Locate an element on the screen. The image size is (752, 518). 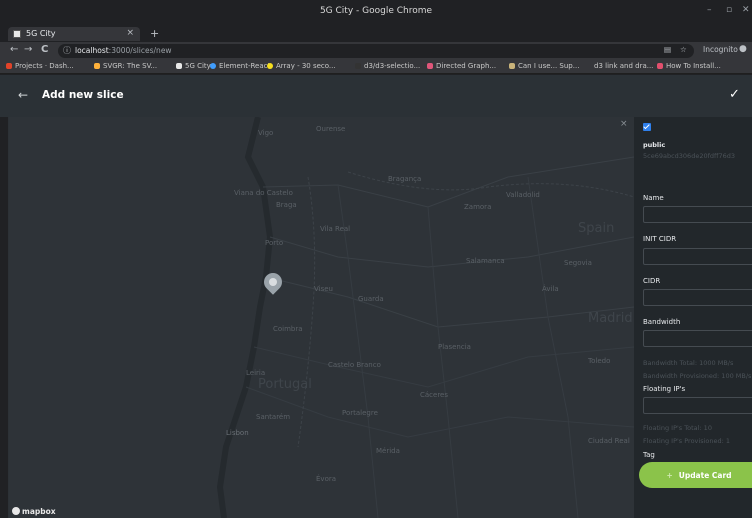
map-label: Porto is located at coordinates (274, 243).